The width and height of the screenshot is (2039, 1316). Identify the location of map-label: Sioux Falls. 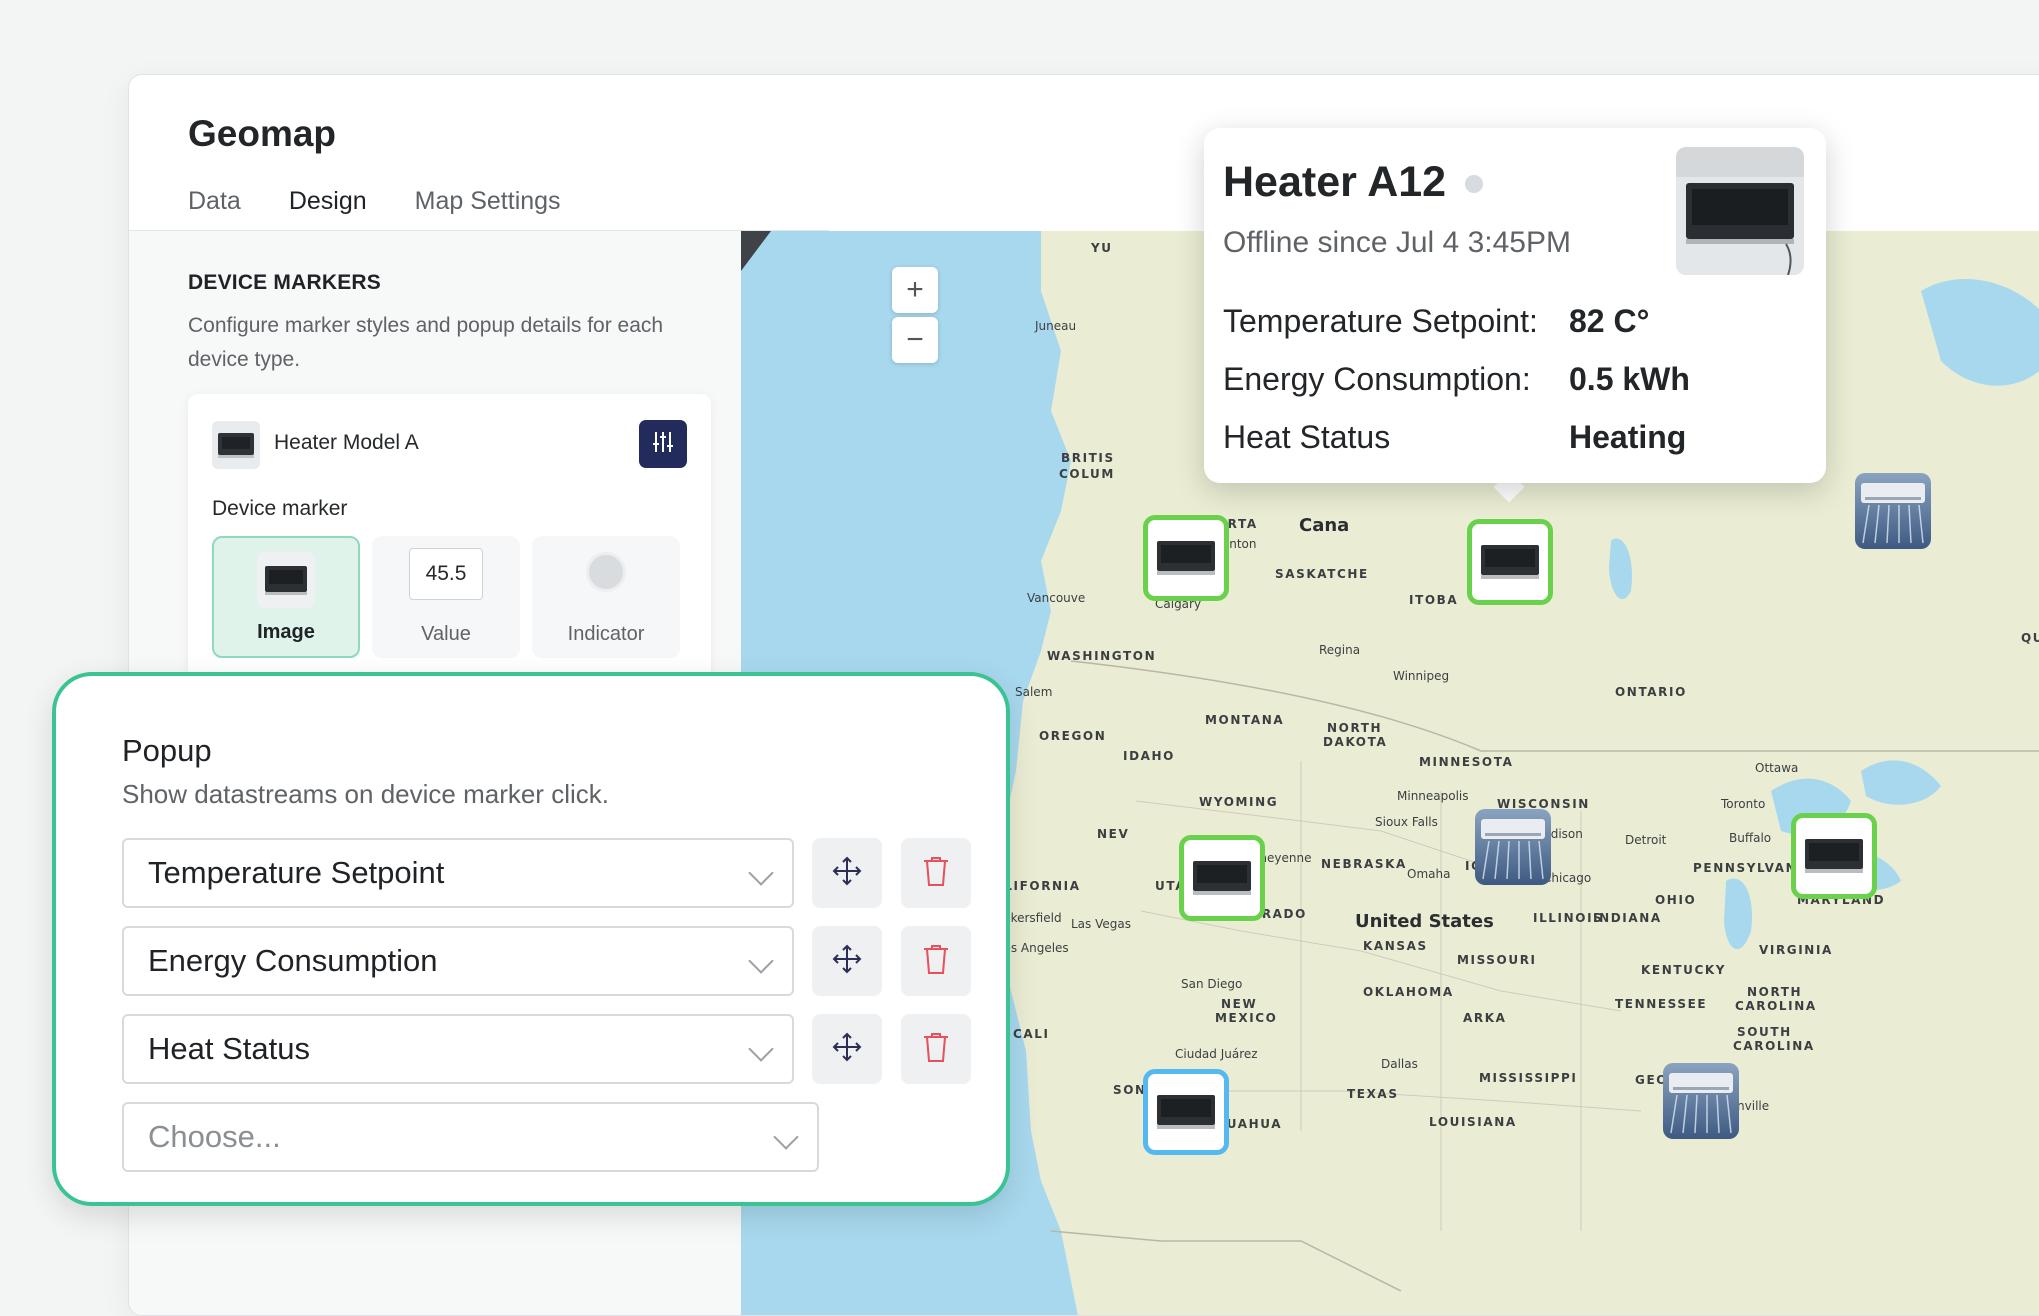
(1406, 822).